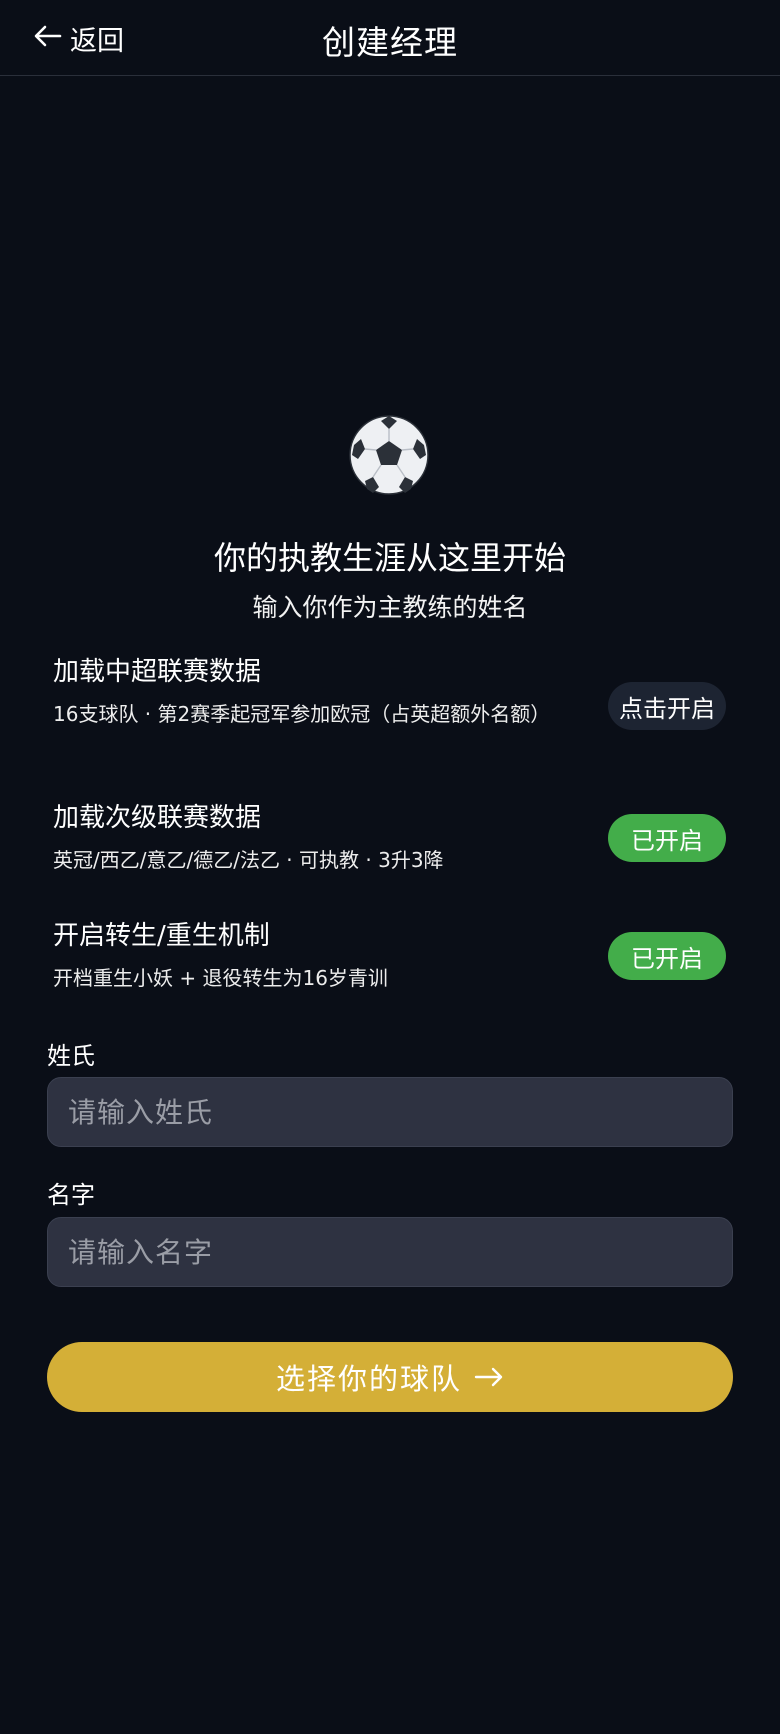 The height and width of the screenshot is (1734, 780). Describe the element at coordinates (390, 42) in the screenshot. I see `page-title: 创建经理` at that location.